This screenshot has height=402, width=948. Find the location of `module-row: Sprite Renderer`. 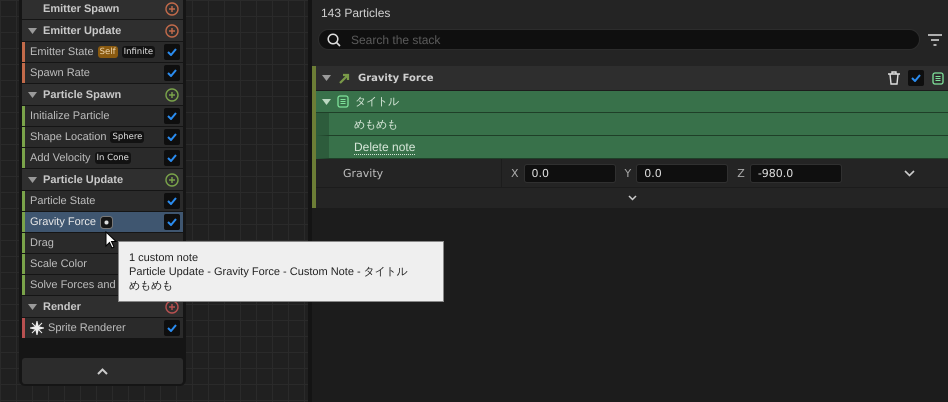

module-row: Sprite Renderer is located at coordinates (102, 328).